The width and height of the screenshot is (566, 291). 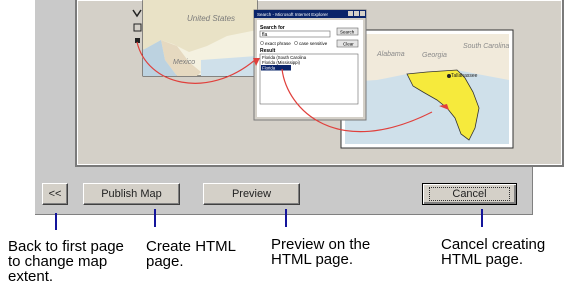 I want to click on back-button: <<, so click(x=55, y=194).